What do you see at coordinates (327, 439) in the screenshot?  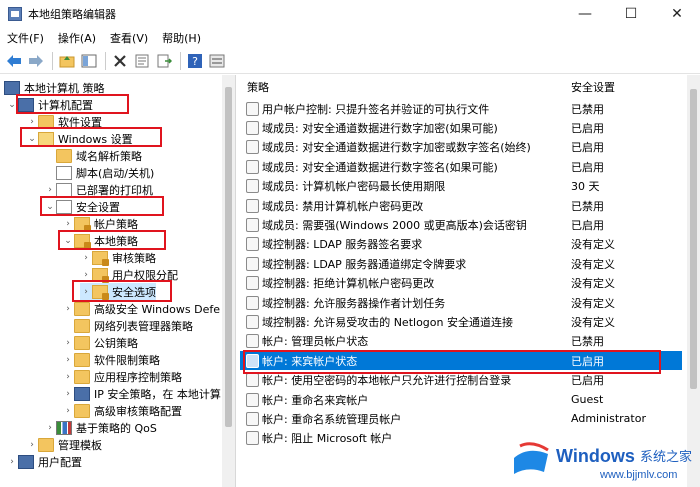 I see `policy-name: 帐户: 阻止 Microsoft 帐户` at bounding box center [327, 439].